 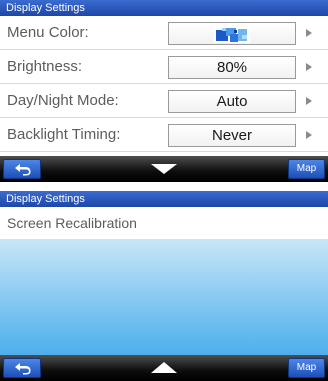 I want to click on day-night-mode-label: Day/Night Mode:, so click(x=63, y=100).